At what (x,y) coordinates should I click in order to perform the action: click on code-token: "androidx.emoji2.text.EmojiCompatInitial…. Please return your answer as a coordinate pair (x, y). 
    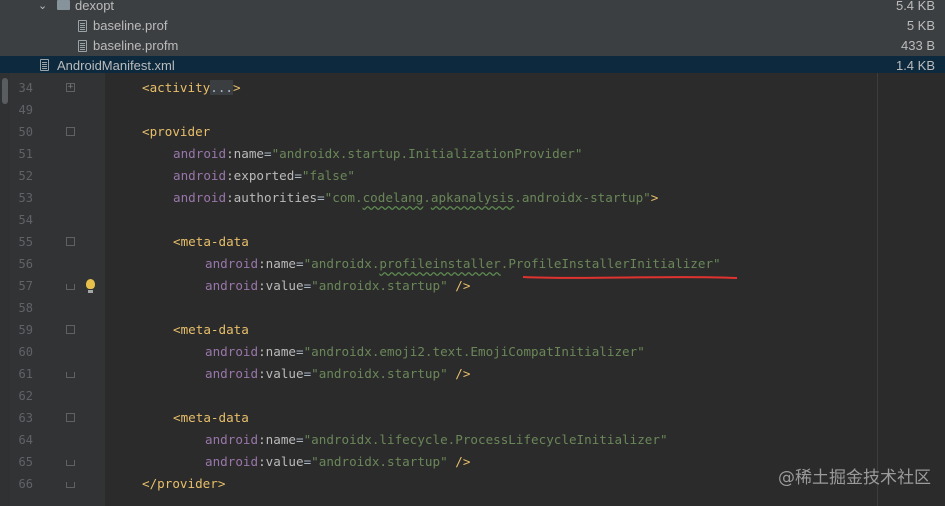
    Looking at the image, I should click on (474, 351).